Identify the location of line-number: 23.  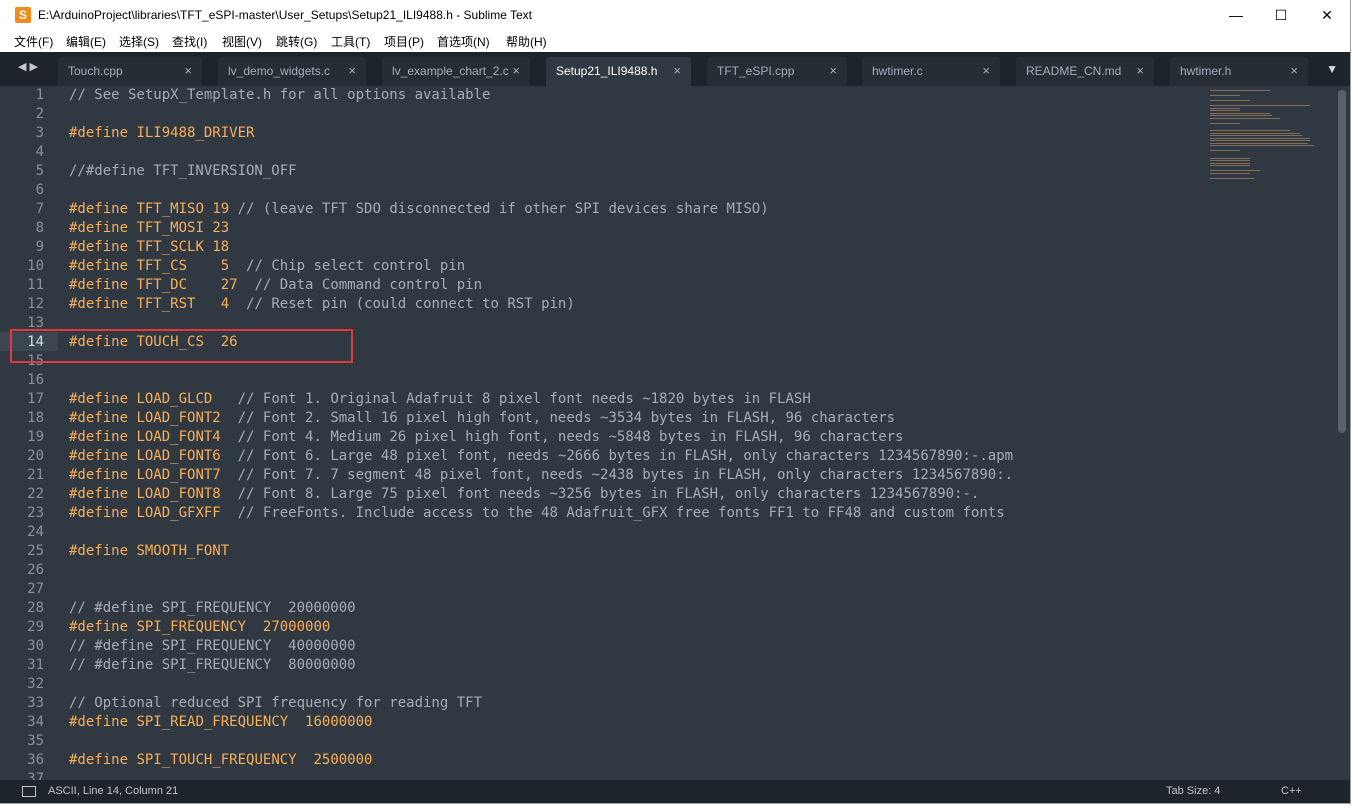
(35, 513).